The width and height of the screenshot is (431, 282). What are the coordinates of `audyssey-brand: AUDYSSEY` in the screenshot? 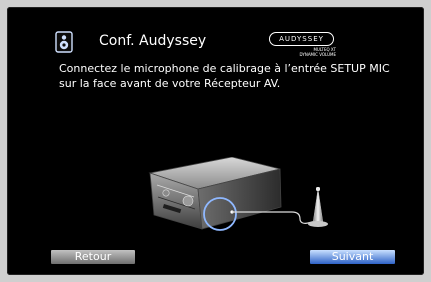 It's located at (301, 39).